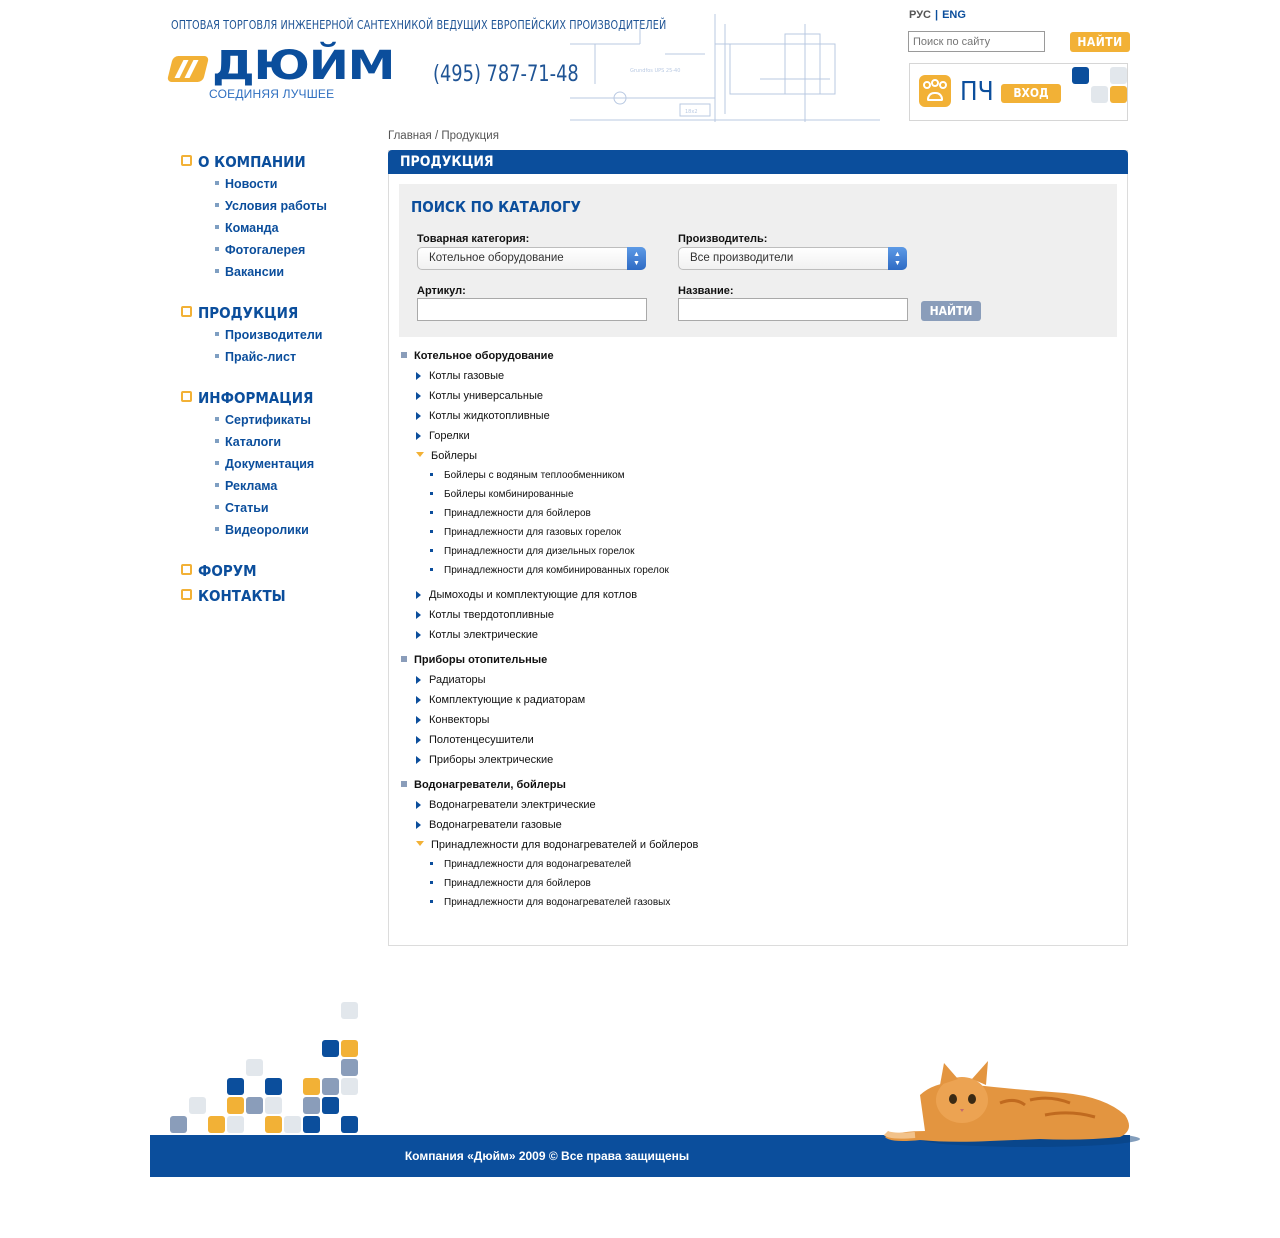 The height and width of the screenshot is (1238, 1280). What do you see at coordinates (188, 69) in the screenshot?
I see `logo-mark-icon` at bounding box center [188, 69].